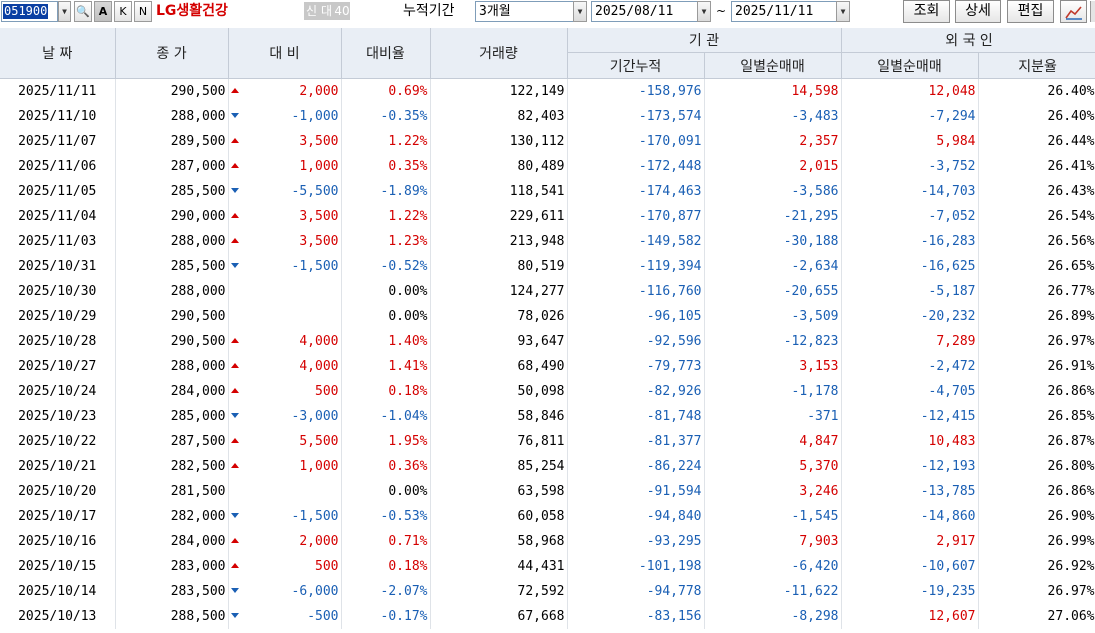 This screenshot has width=1095, height=633. Describe the element at coordinates (319, 166) in the screenshot. I see `diff-cell-value: 1,000` at that location.